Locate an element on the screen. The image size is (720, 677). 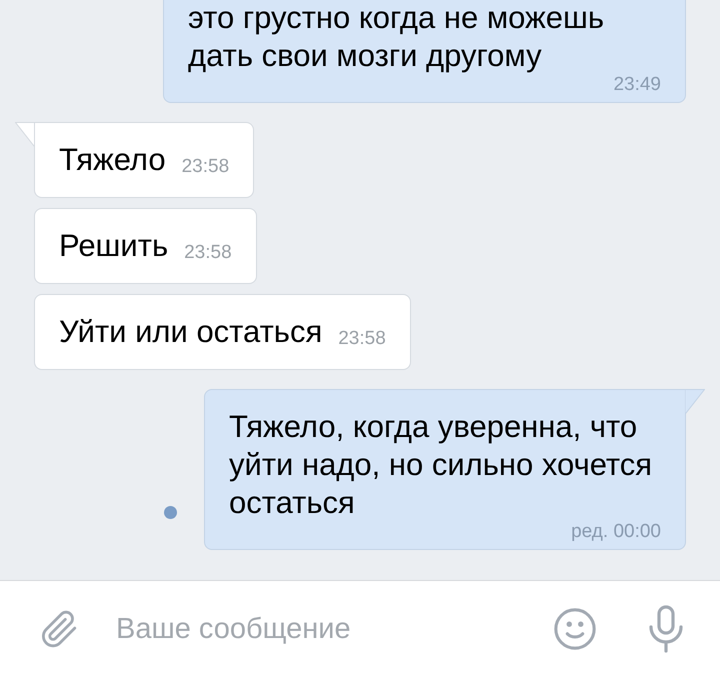
message-text: Тяжело, когда уверенна, что уйти надо, но сильно хочется остаться is located at coordinates (441, 465).